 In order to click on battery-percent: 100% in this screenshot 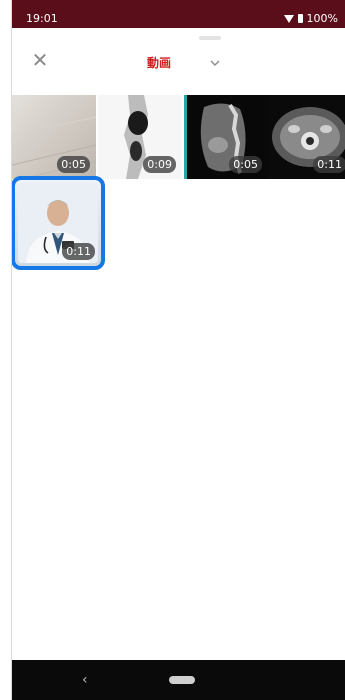, I will do `click(322, 18)`.